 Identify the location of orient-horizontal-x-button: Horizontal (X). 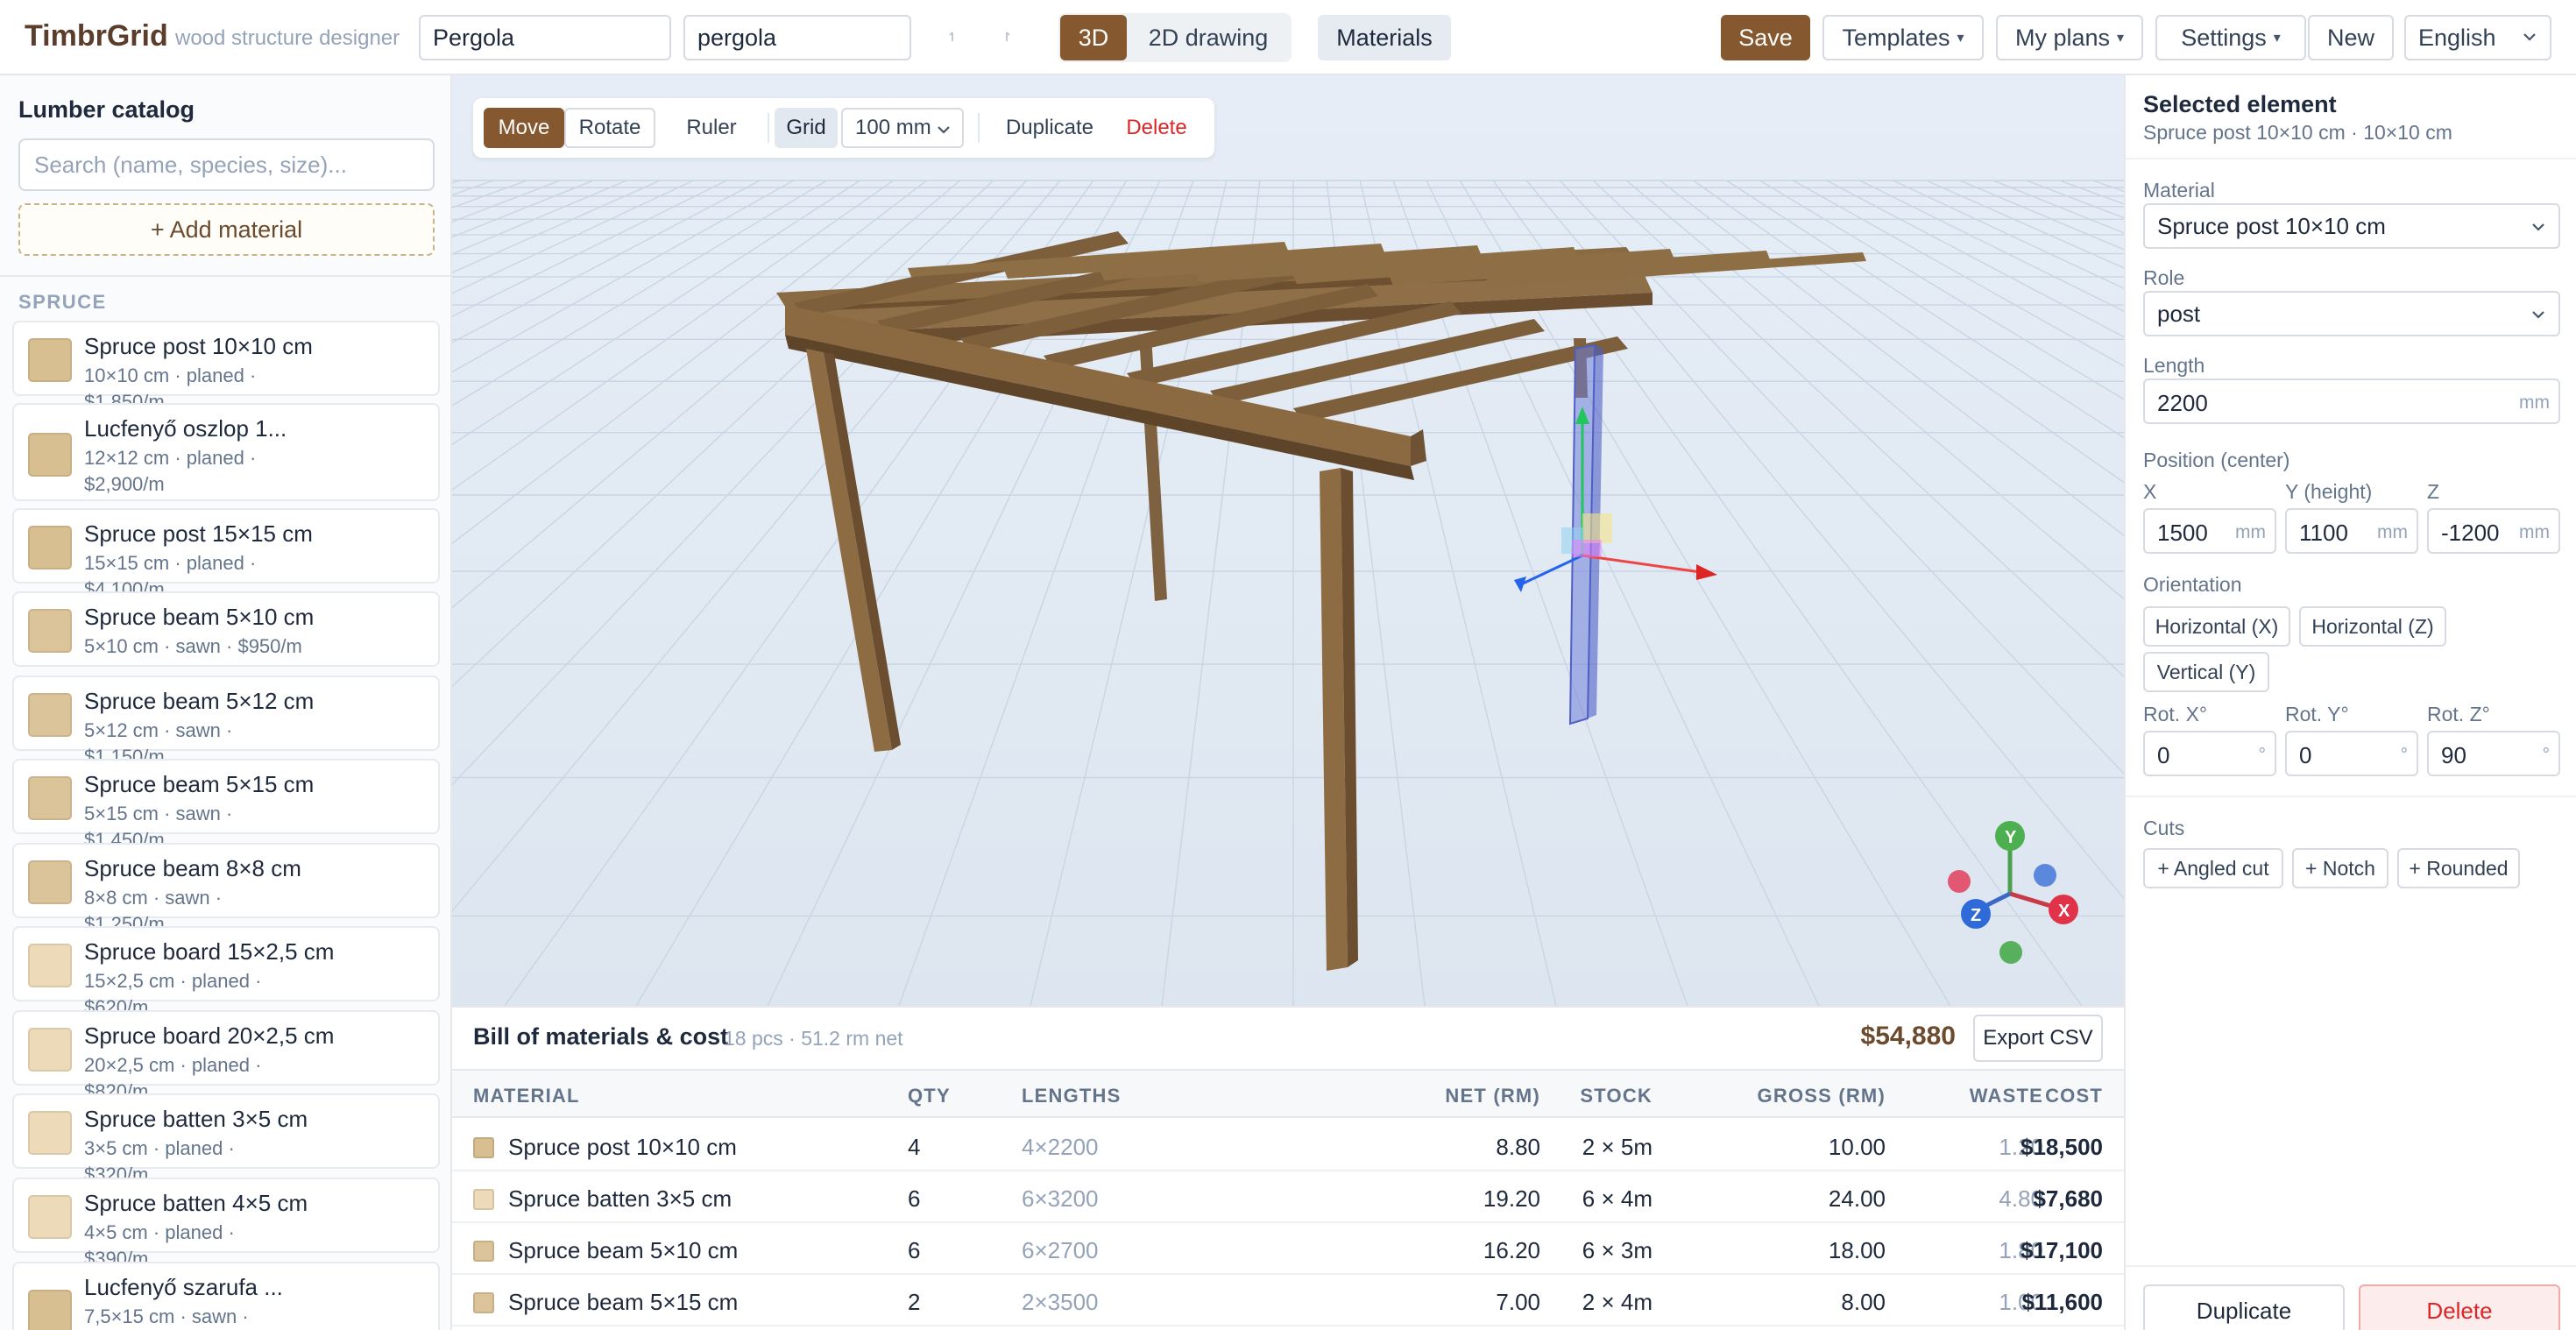
(2216, 626).